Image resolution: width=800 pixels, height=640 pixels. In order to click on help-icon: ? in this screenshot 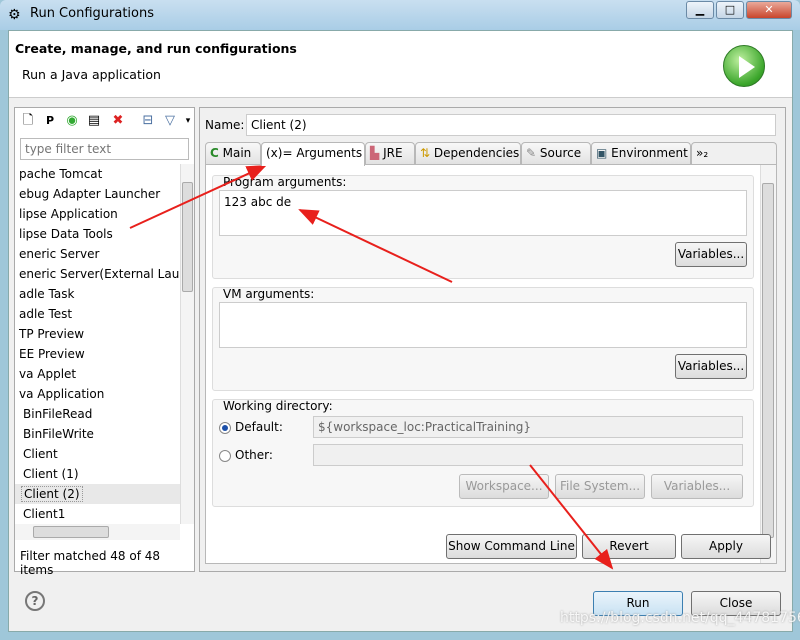, I will do `click(35, 601)`.